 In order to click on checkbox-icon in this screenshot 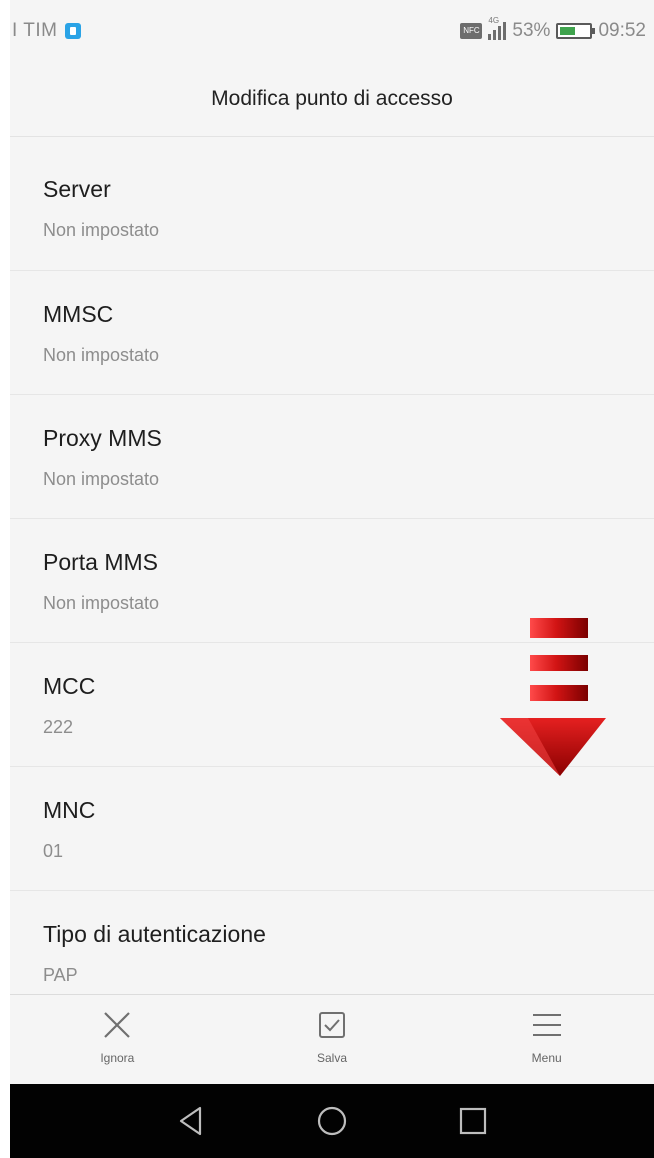, I will do `click(332, 1025)`.